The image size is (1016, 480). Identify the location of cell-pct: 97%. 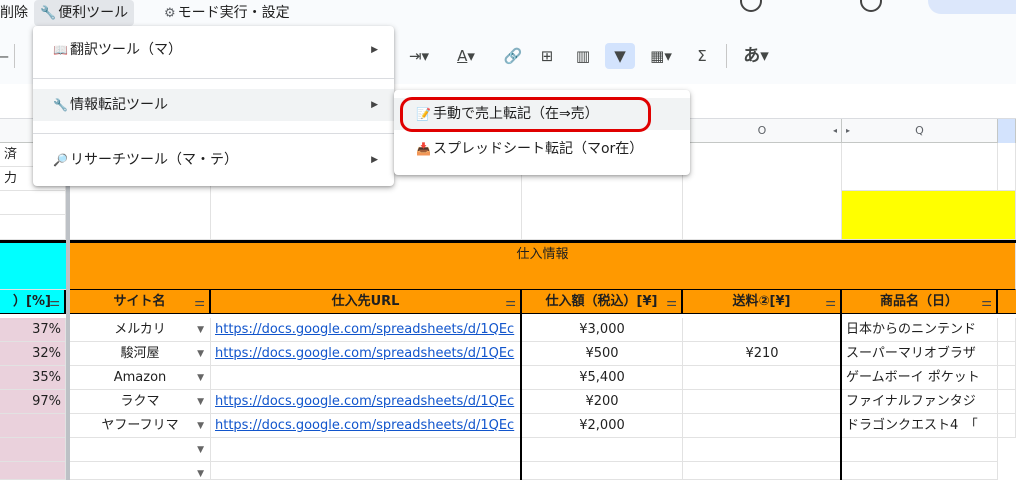
(33, 402).